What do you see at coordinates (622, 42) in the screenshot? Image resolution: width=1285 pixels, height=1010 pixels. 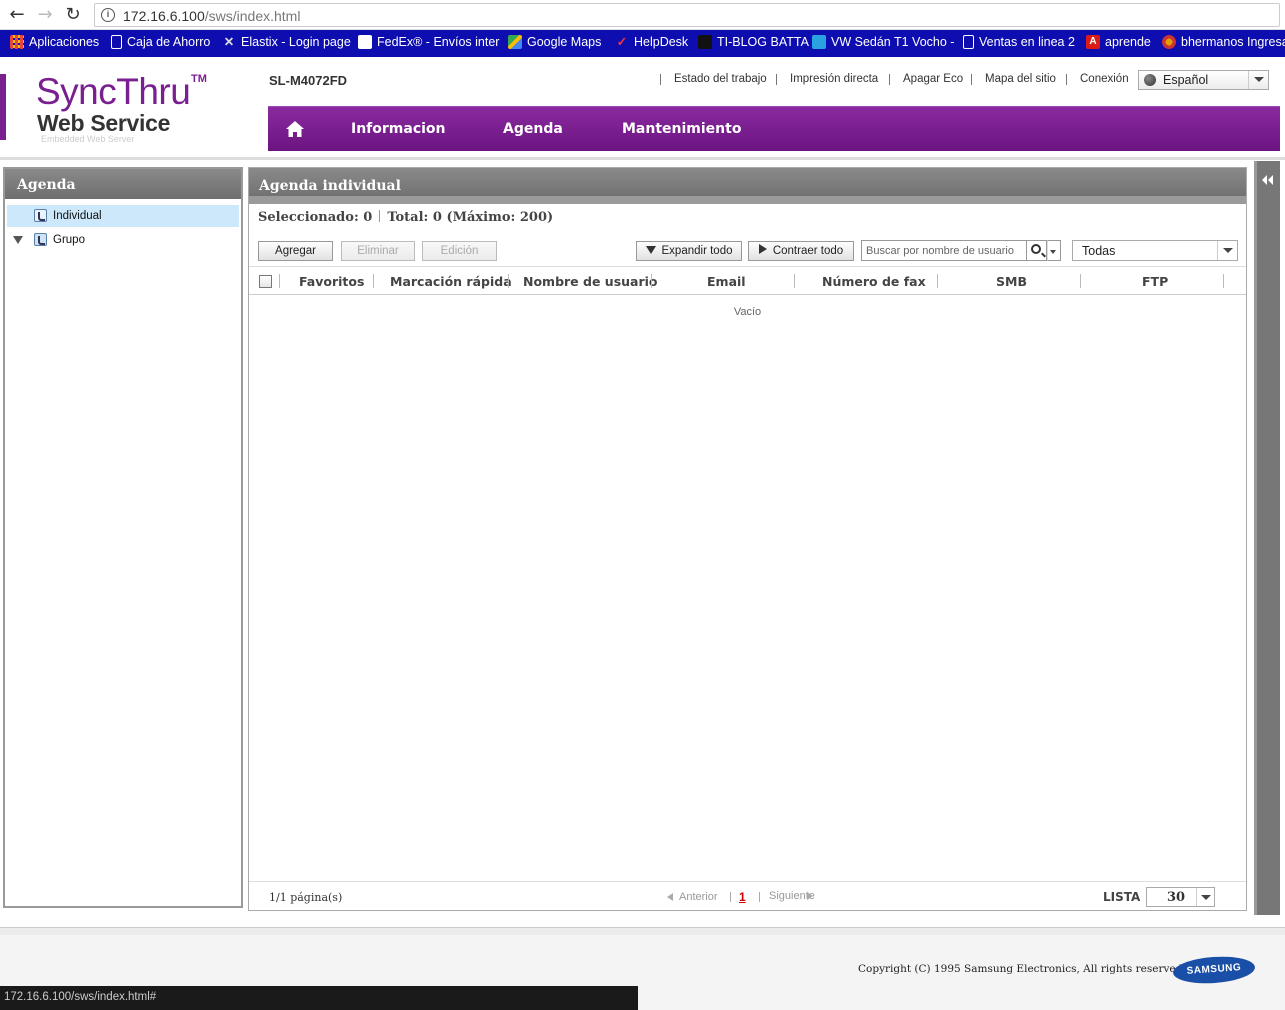 I see `helpdesk-icon: ✓` at bounding box center [622, 42].